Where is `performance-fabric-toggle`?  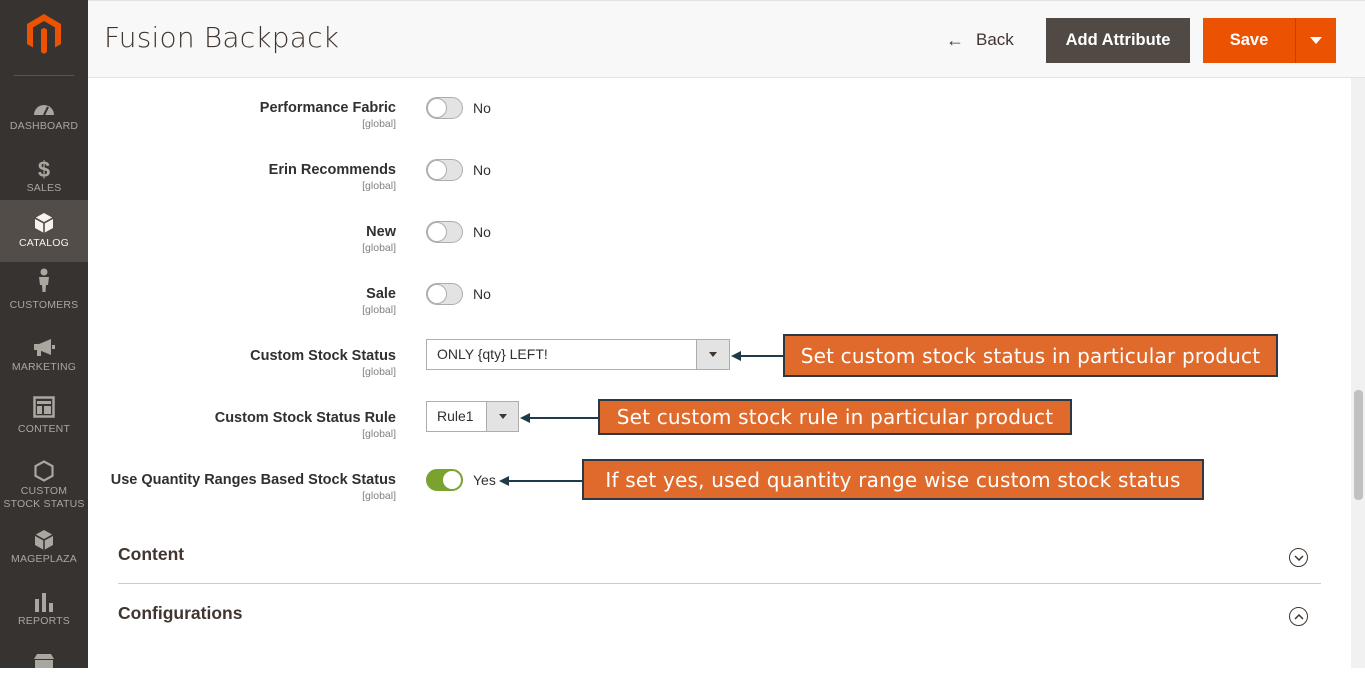
performance-fabric-toggle is located at coordinates (444, 108).